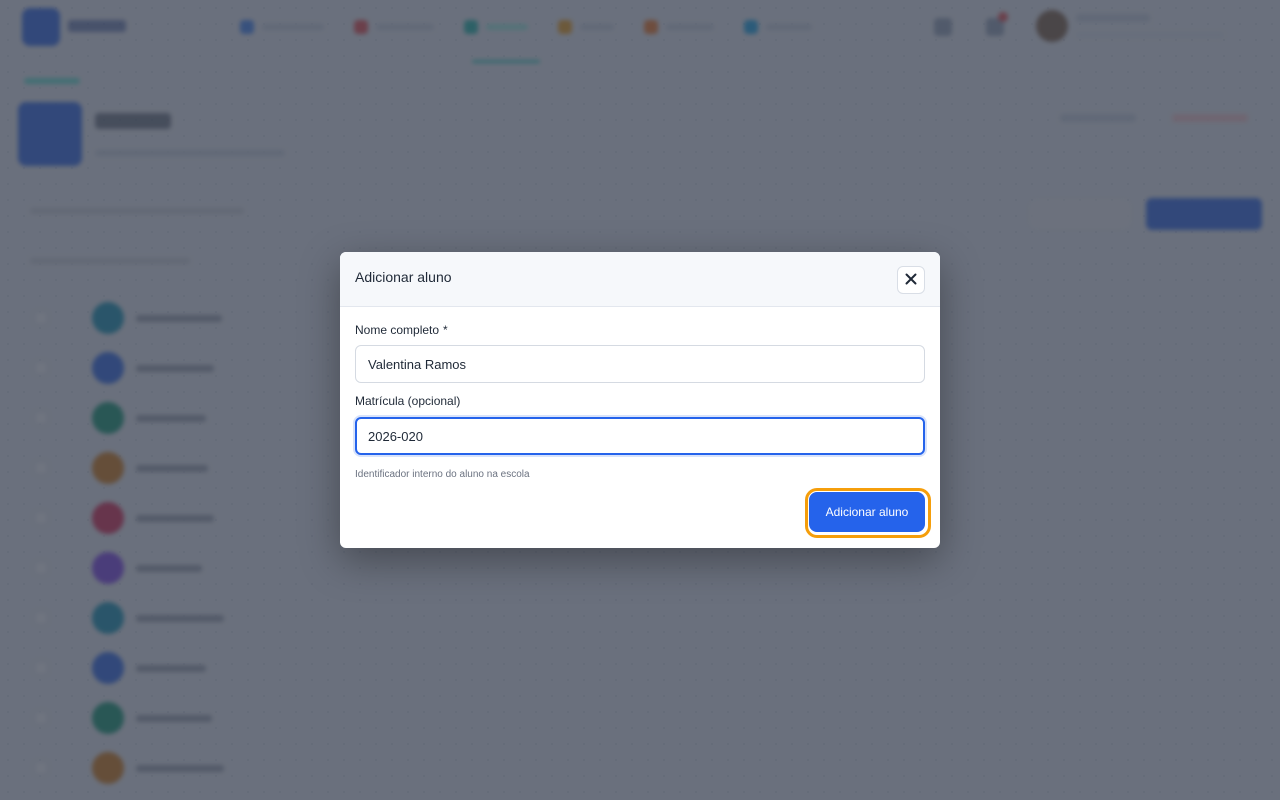 This screenshot has height=800, width=1280. What do you see at coordinates (640, 436) in the screenshot?
I see `enrollment-input` at bounding box center [640, 436].